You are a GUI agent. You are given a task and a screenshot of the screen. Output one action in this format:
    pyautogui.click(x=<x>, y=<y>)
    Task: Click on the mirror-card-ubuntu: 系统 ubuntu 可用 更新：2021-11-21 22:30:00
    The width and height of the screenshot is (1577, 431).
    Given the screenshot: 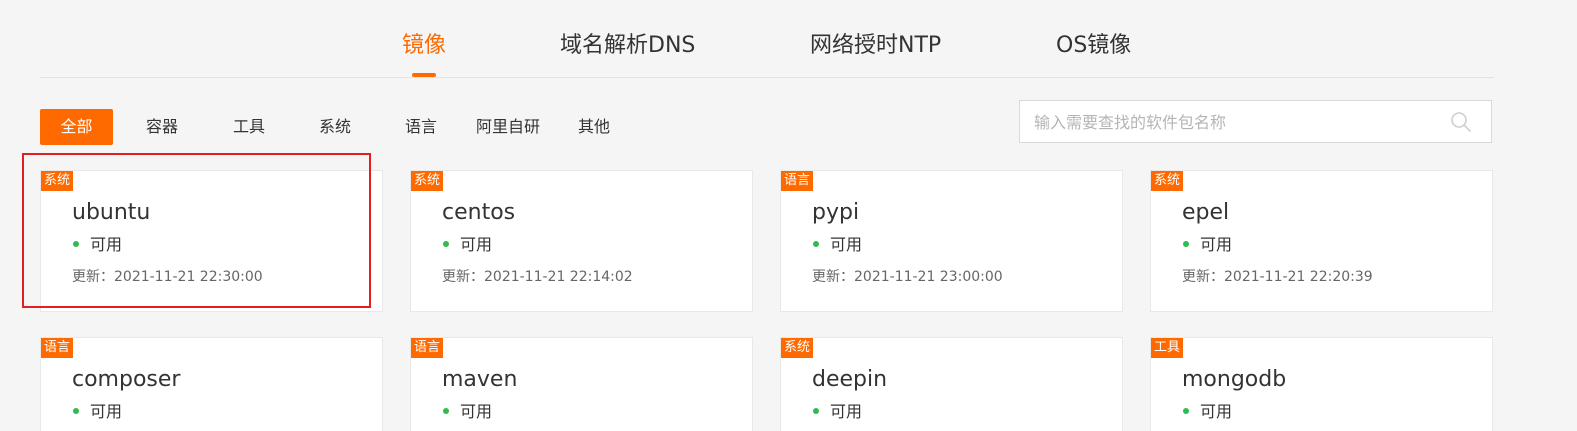 What is the action you would take?
    pyautogui.click(x=211, y=241)
    